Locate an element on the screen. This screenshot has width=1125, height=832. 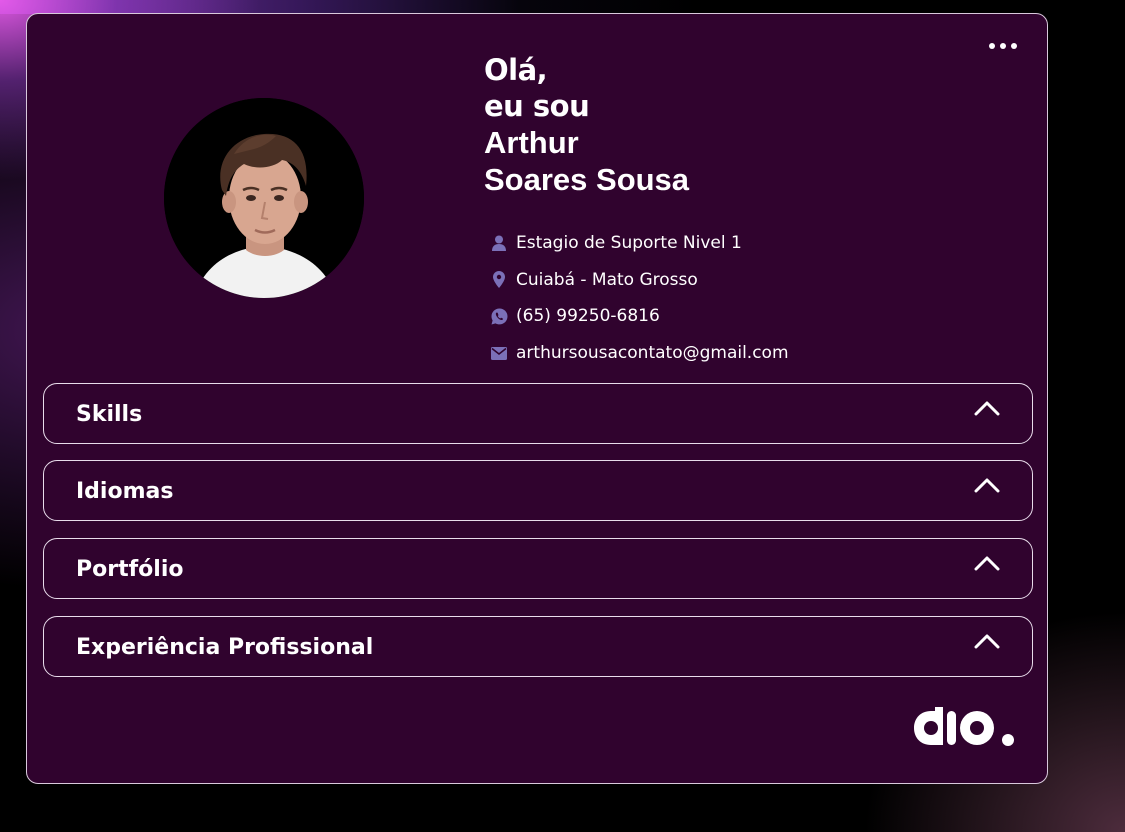
more-options-icon is located at coordinates (1003, 46).